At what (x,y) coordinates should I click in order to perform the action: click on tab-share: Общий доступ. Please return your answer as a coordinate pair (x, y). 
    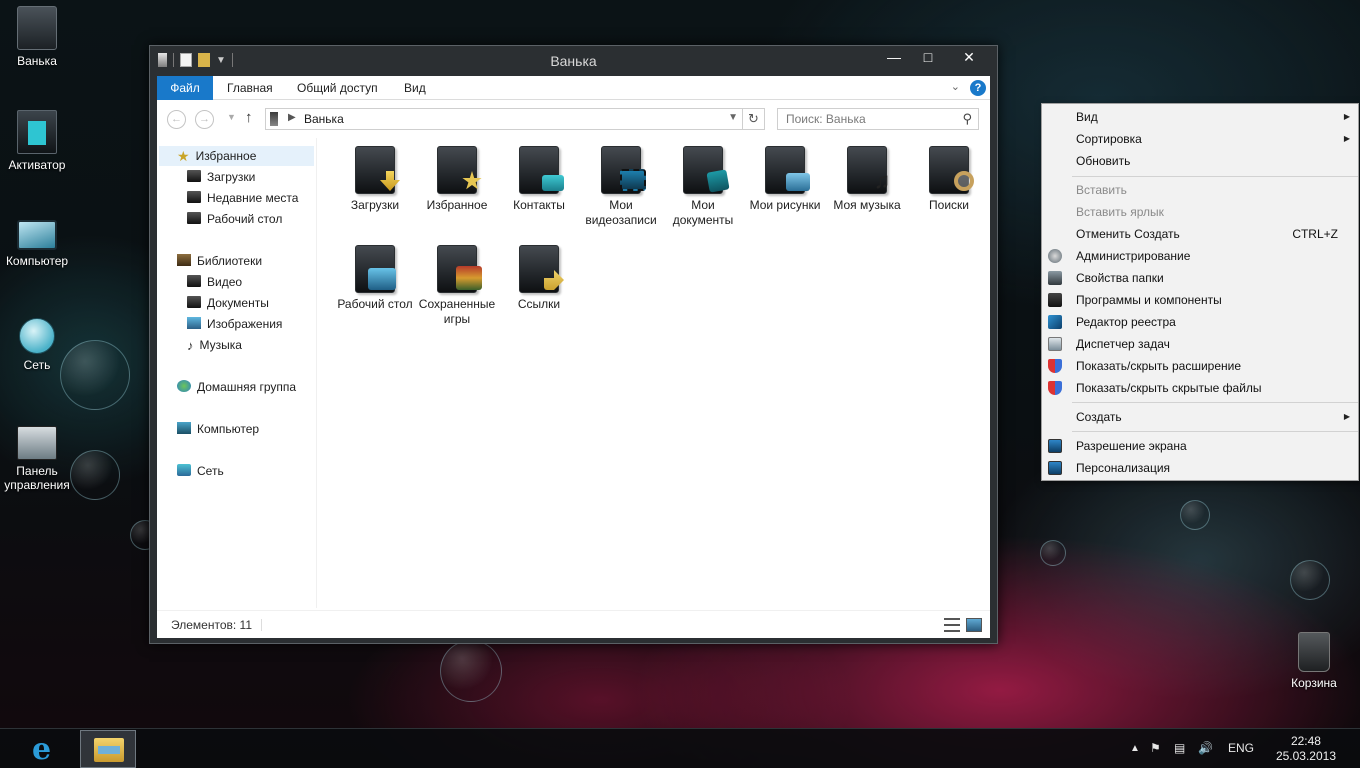
    Looking at the image, I should click on (337, 88).